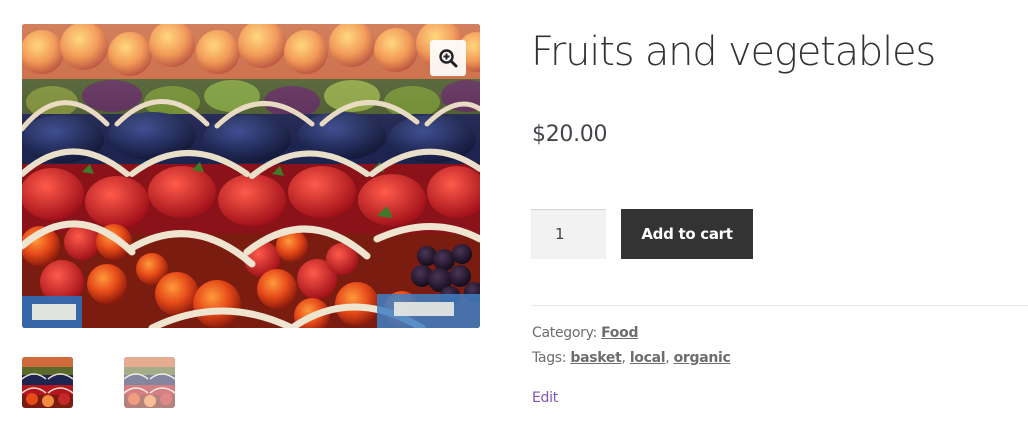  Describe the element at coordinates (619, 333) in the screenshot. I see `category-link-food: Food` at that location.